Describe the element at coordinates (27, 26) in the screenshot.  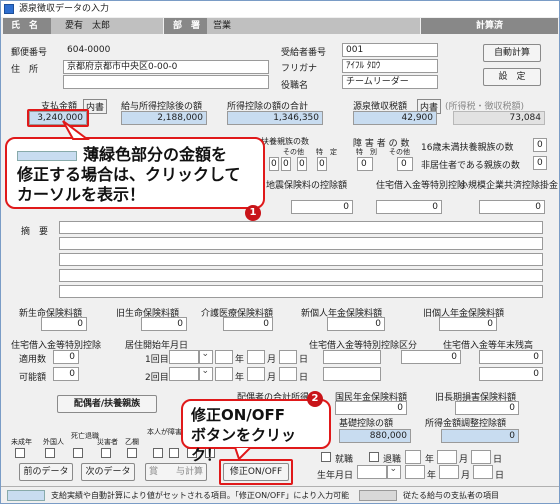
I see `name-label: 氏 名` at that location.